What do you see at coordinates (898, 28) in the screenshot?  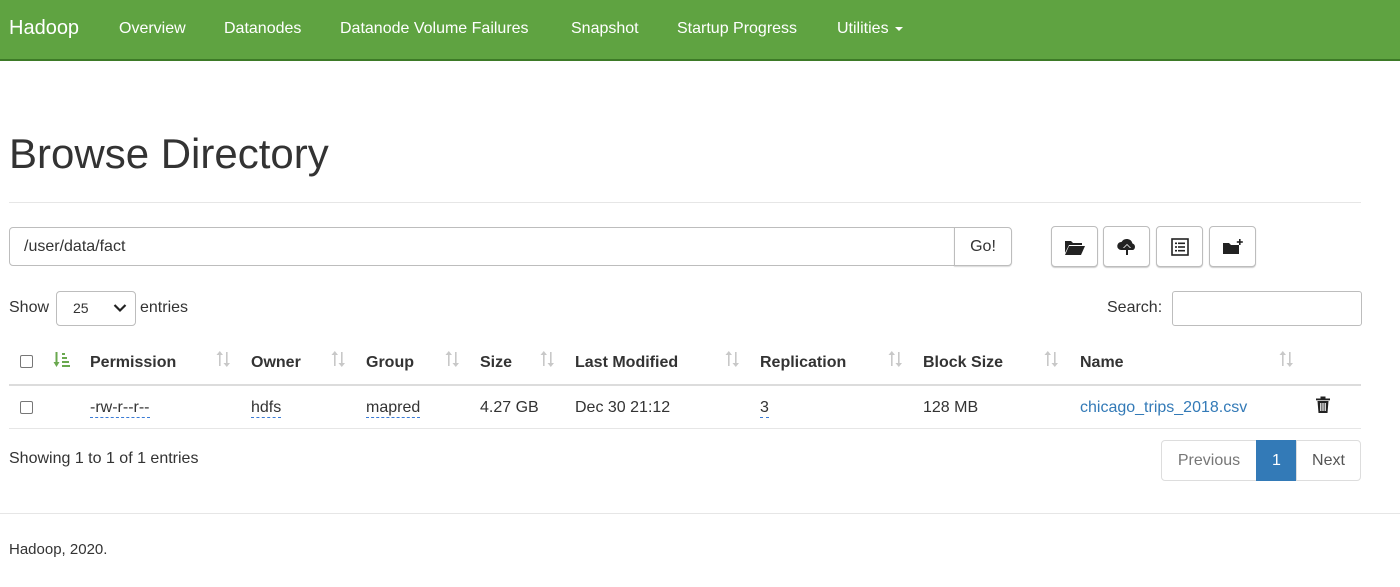 I see `caret-down-icon` at bounding box center [898, 28].